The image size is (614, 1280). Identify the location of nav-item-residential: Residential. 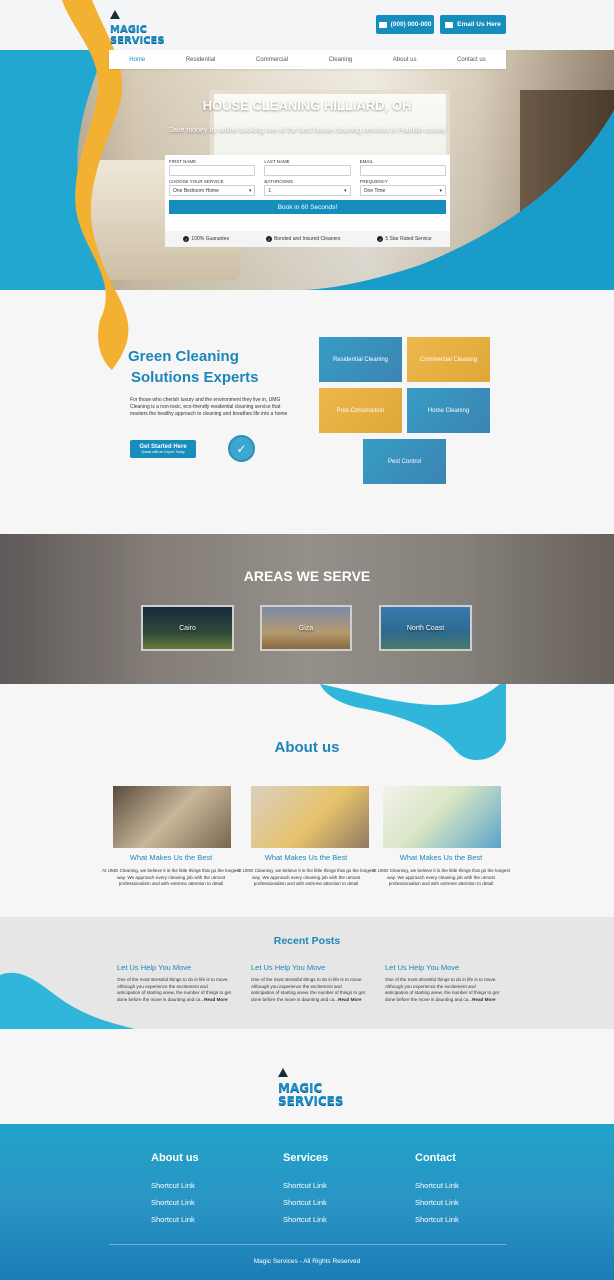
(201, 60).